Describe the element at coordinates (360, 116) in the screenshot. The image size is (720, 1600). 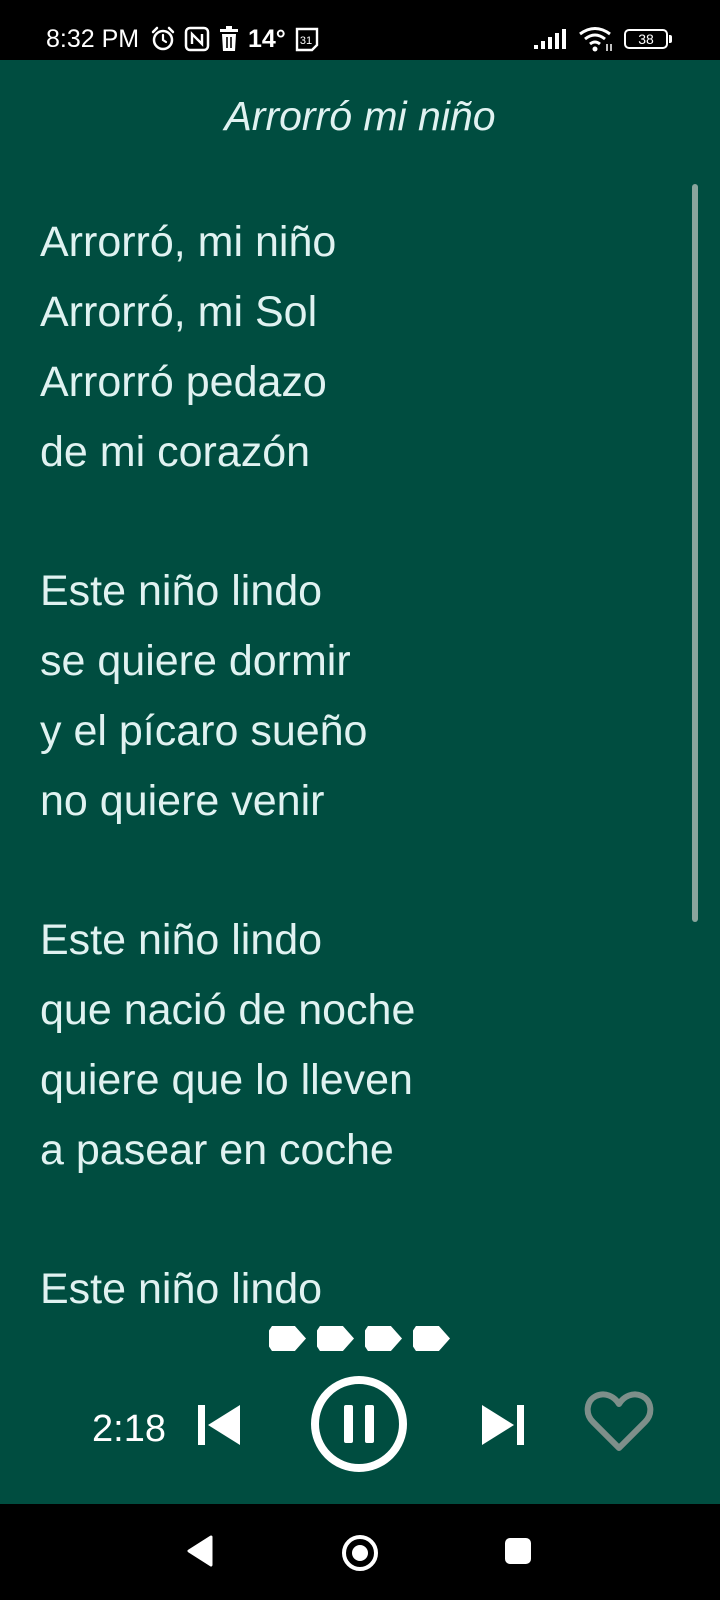
I see `song-title: Arrorró mi niño` at that location.